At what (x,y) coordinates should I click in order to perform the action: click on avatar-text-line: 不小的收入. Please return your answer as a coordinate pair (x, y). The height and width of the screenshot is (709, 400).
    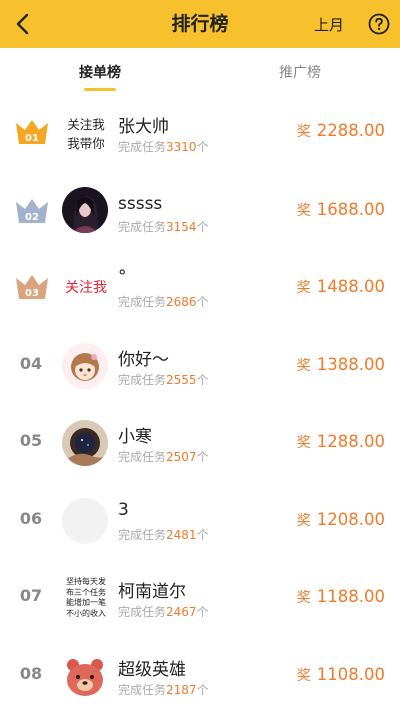
    Looking at the image, I should click on (86, 613).